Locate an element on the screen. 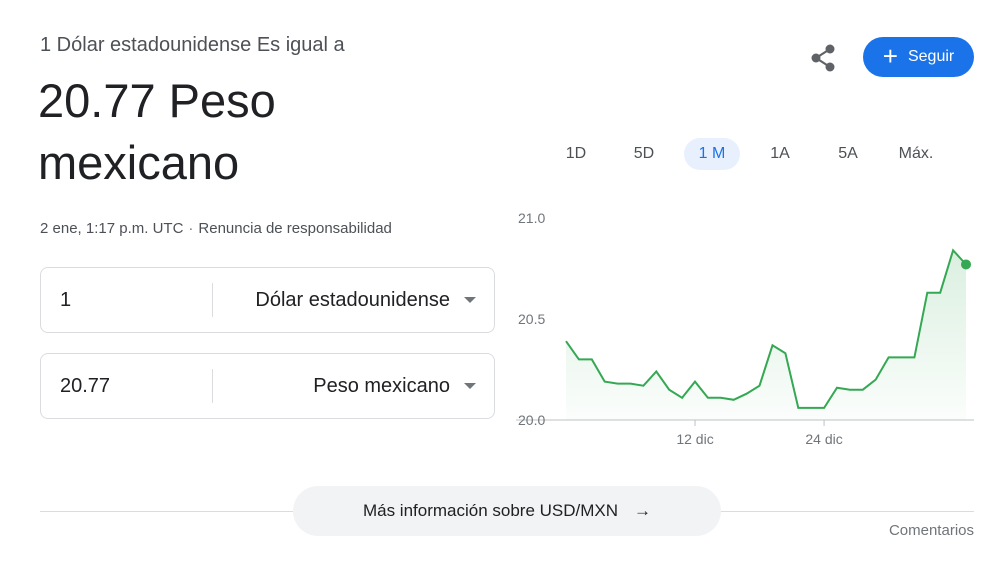  tab-1d: 1D is located at coordinates (576, 154).